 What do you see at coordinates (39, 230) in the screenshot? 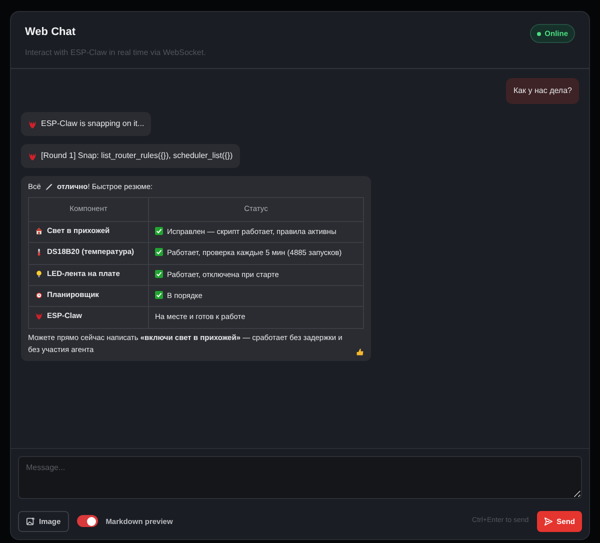
I see `house-icon` at bounding box center [39, 230].